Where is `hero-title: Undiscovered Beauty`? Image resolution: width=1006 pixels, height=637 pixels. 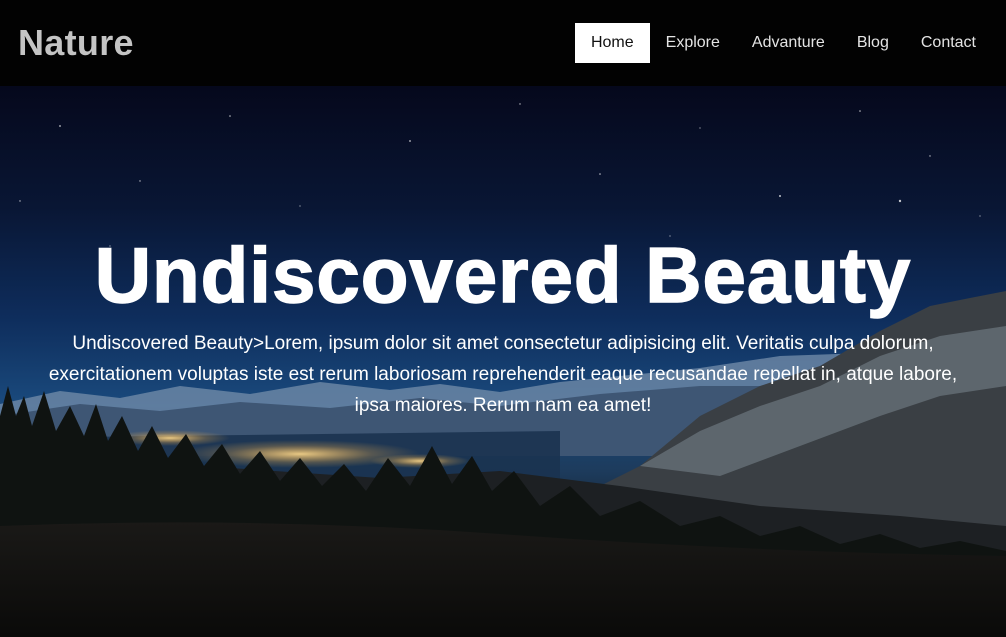 hero-title: Undiscovered Beauty is located at coordinates (503, 275).